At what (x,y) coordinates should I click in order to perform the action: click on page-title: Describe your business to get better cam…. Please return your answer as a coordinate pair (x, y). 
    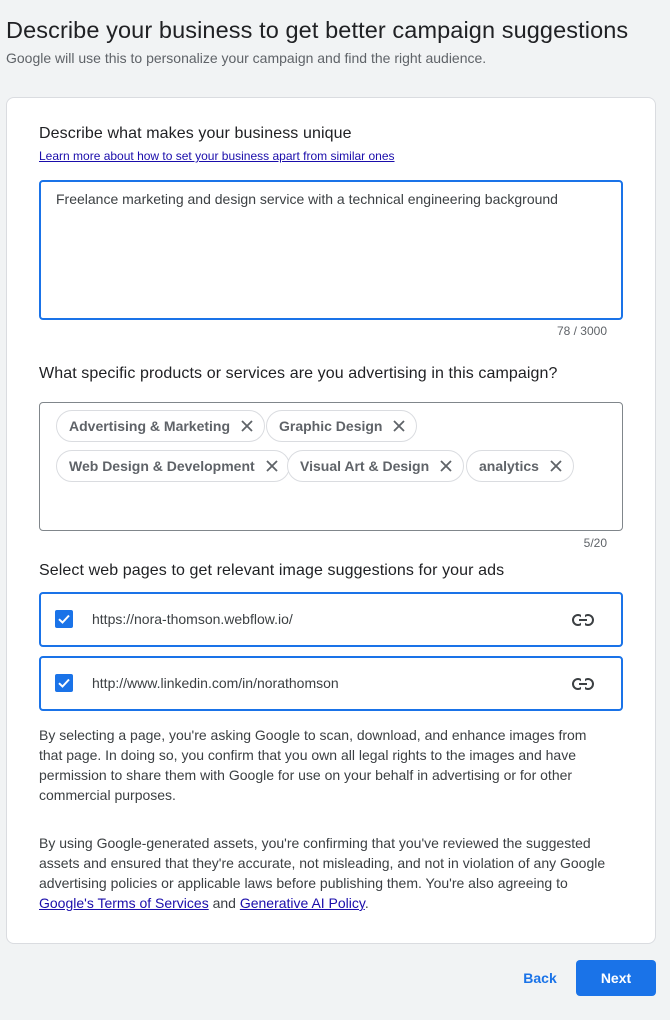
    Looking at the image, I should click on (317, 30).